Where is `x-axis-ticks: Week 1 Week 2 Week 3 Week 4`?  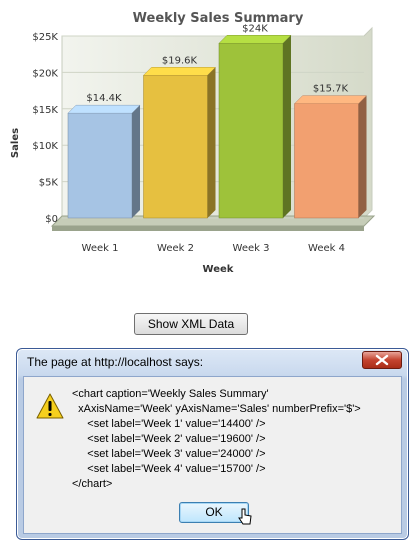 x-axis-ticks: Week 1 Week 2 Week 3 Week 4 is located at coordinates (213, 248).